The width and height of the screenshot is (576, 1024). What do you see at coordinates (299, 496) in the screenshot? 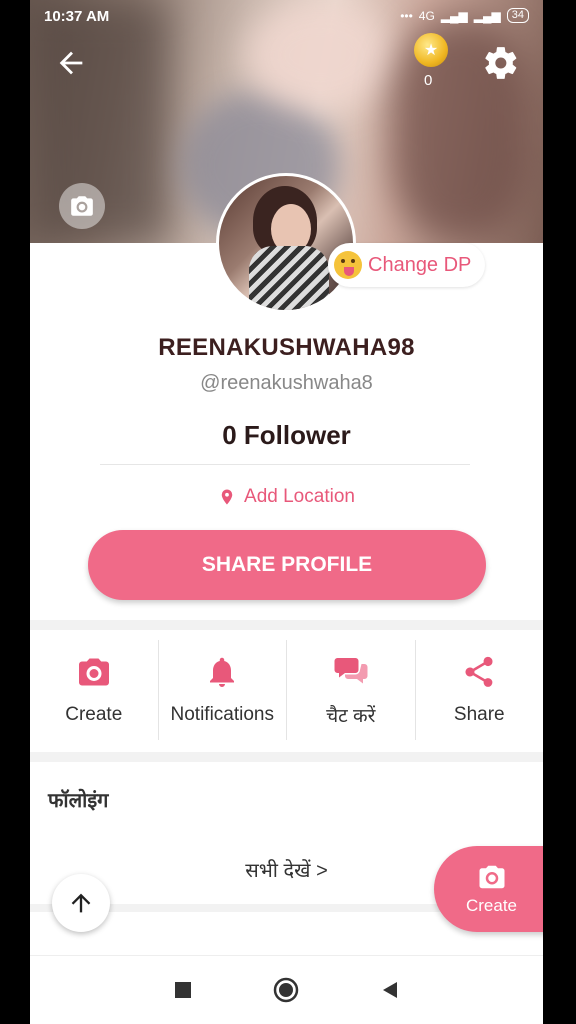
I see `add-location-label: Add Location` at bounding box center [299, 496].